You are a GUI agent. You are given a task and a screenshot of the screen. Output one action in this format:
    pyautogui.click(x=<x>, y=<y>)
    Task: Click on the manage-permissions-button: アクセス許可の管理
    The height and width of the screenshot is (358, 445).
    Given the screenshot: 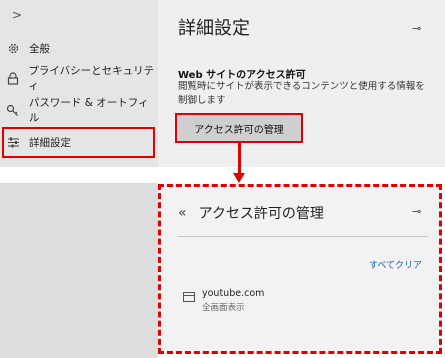 What is the action you would take?
    pyautogui.click(x=239, y=128)
    